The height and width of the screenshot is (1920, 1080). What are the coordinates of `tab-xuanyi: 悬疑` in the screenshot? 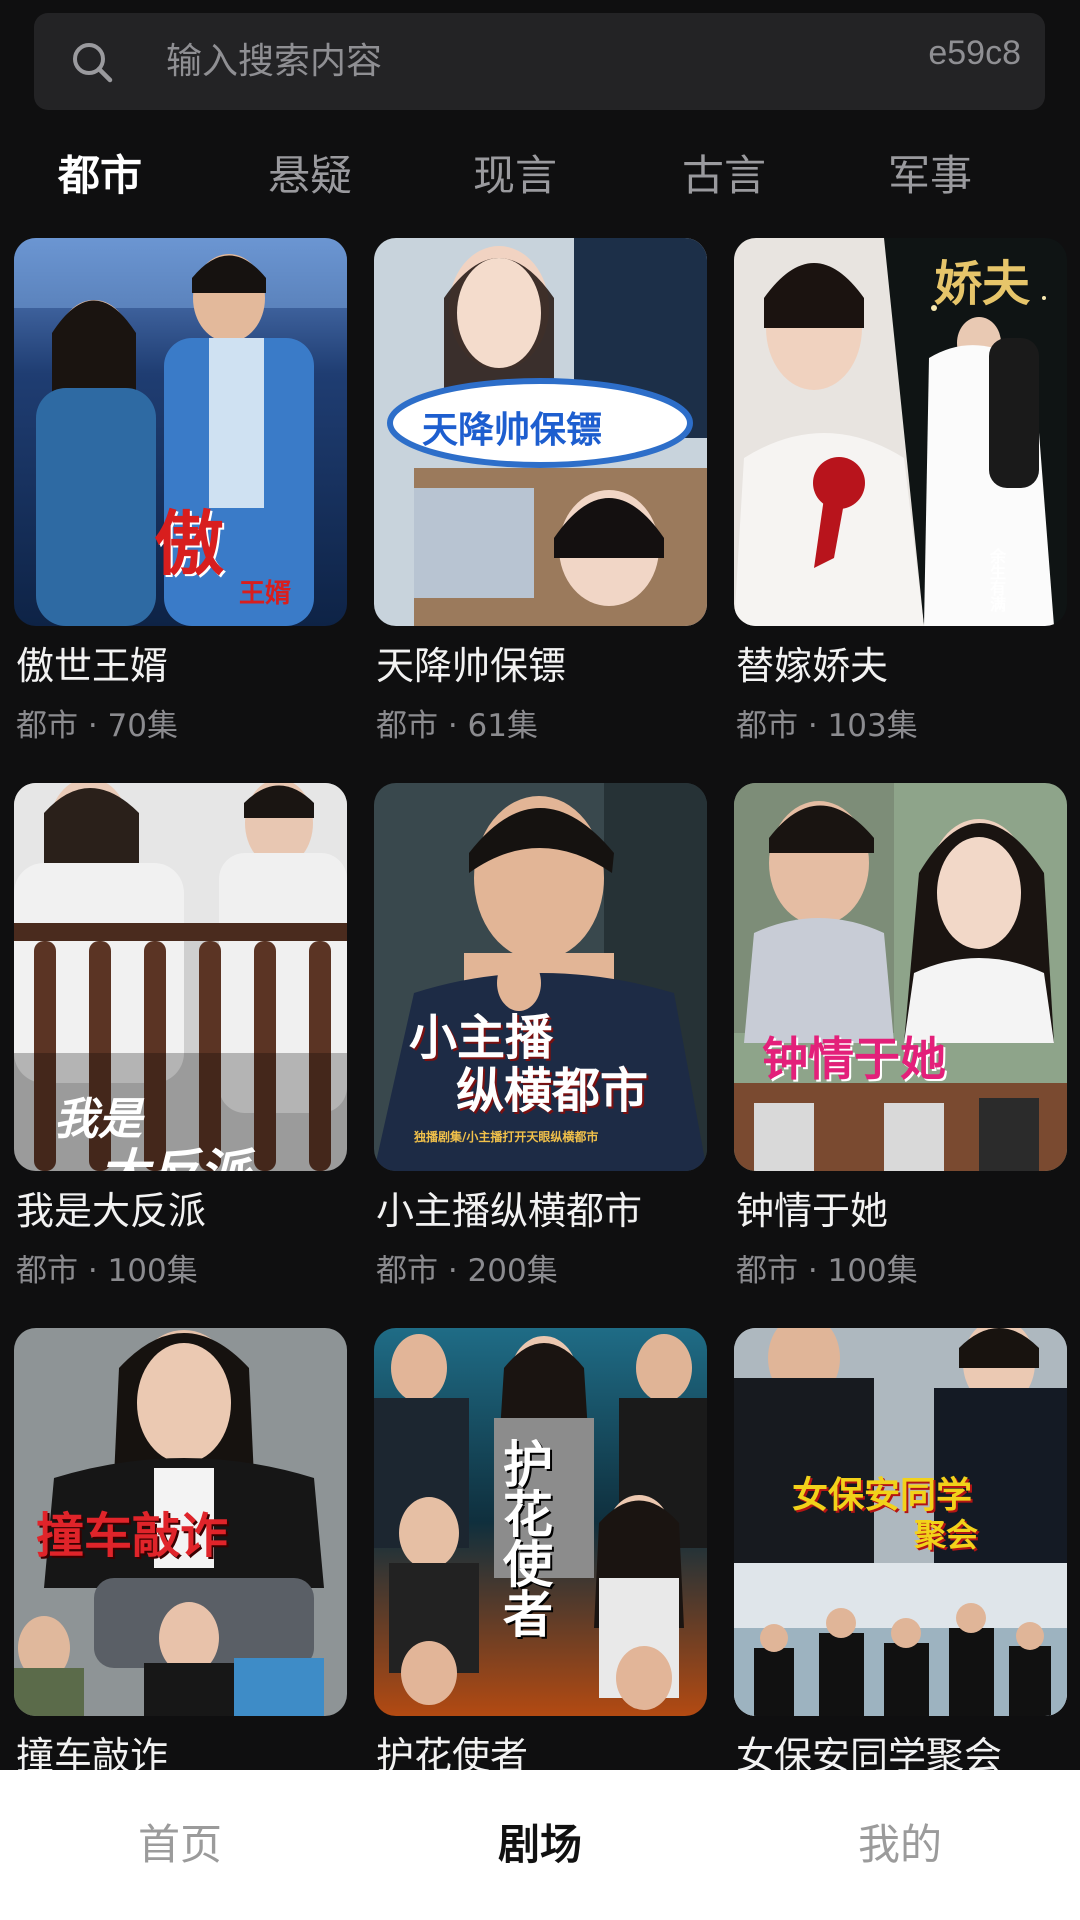 It's located at (310, 176).